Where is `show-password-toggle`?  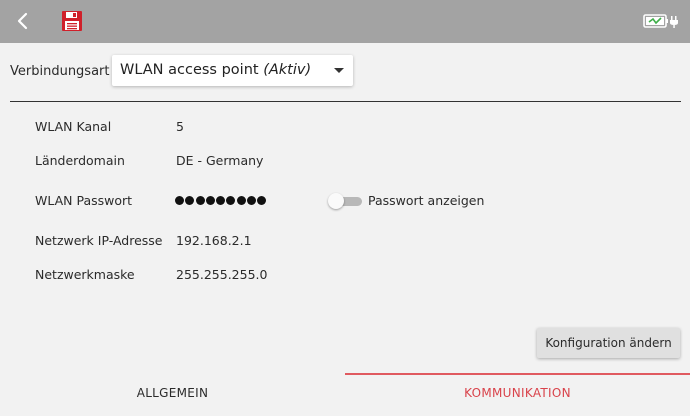
show-password-toggle is located at coordinates (345, 201).